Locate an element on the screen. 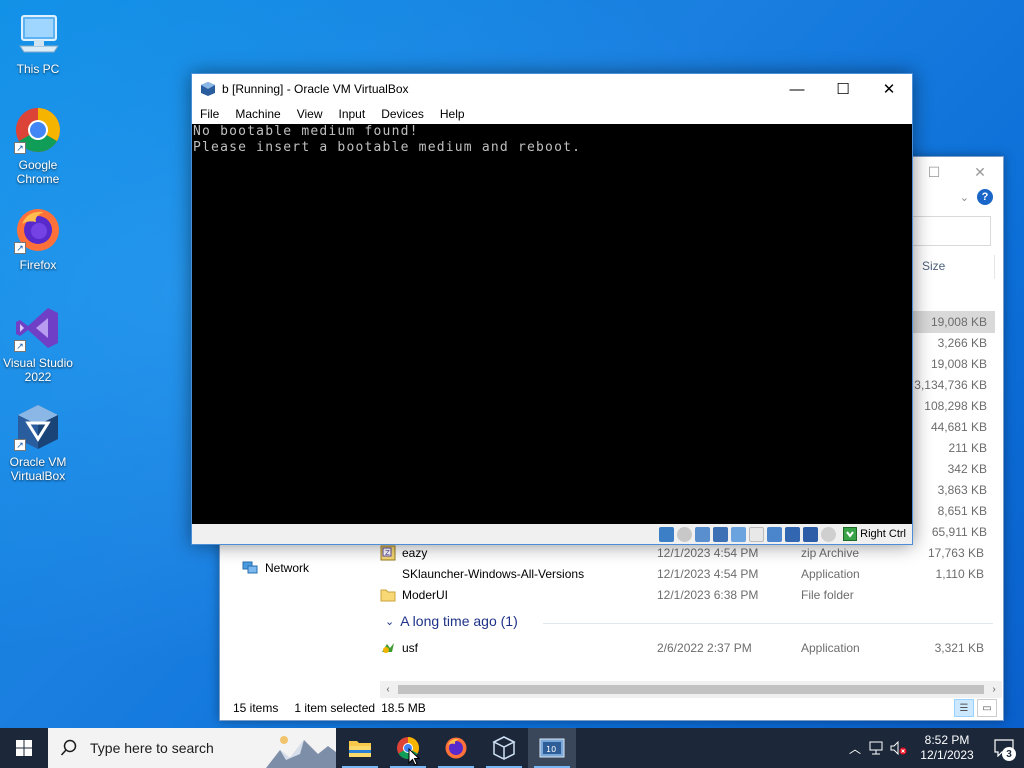 This screenshot has width=1024, height=768. file-row: ModerUI 12/1/2023 6:38 PM File folder is located at coordinates (685, 595).